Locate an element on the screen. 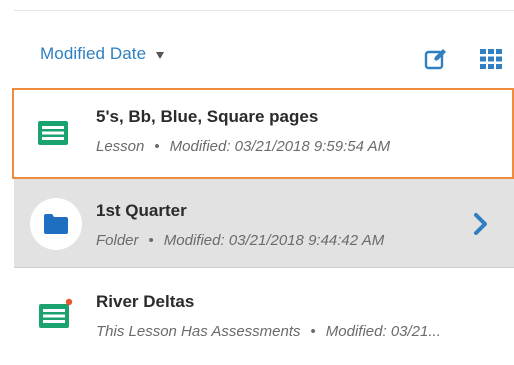 The width and height of the screenshot is (514, 365). folder-avatar is located at coordinates (56, 224).